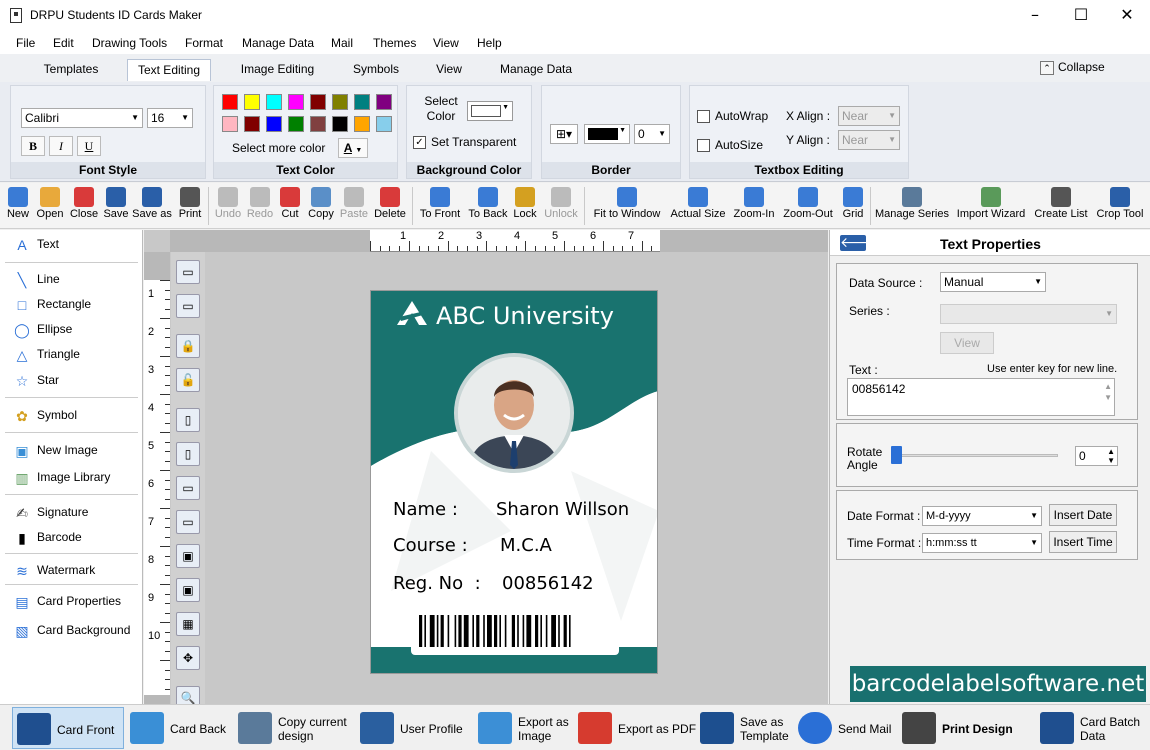  Describe the element at coordinates (278, 148) in the screenshot. I see `select-more-color: Select more color` at that location.